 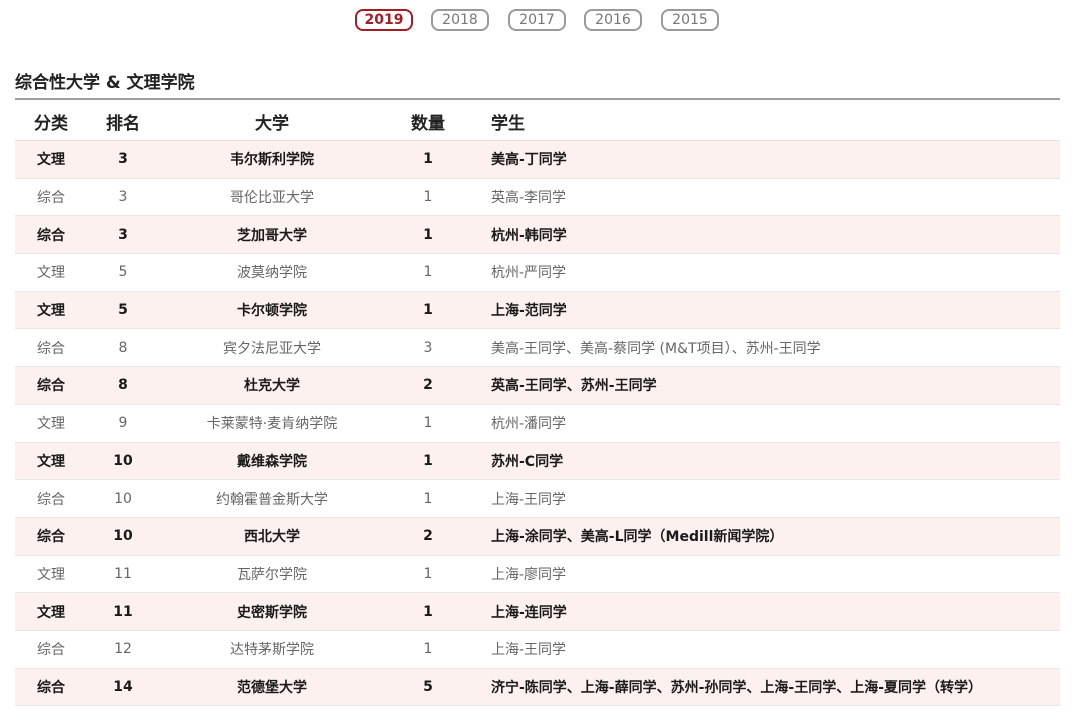 What do you see at coordinates (428, 687) in the screenshot?
I see `cell-count: 5` at bounding box center [428, 687].